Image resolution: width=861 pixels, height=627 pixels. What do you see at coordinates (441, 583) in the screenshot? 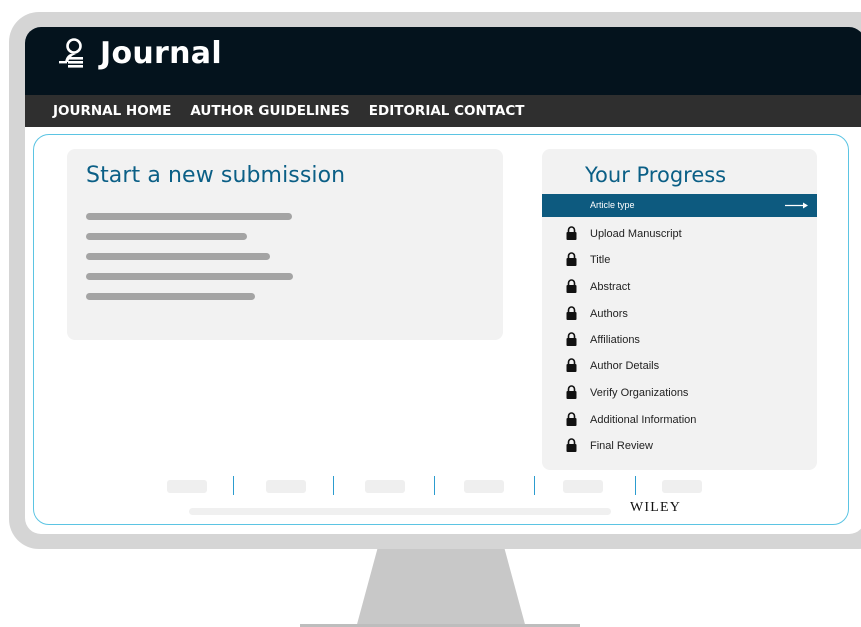
I see `monitor-stand` at bounding box center [441, 583].